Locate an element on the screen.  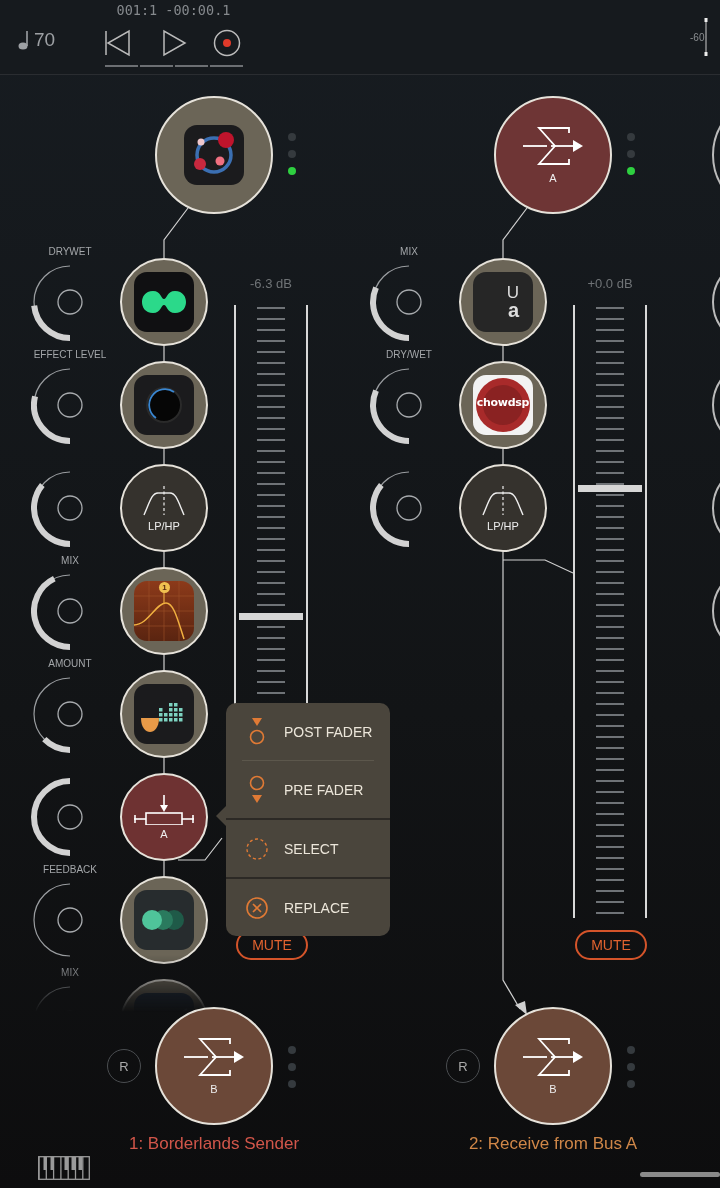
level-meter-label: -60 is located at coordinates (697, 37).